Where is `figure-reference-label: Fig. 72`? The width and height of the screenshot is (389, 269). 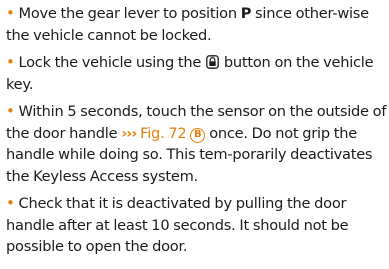
figure-reference-label: Fig. 72 is located at coordinates (163, 133).